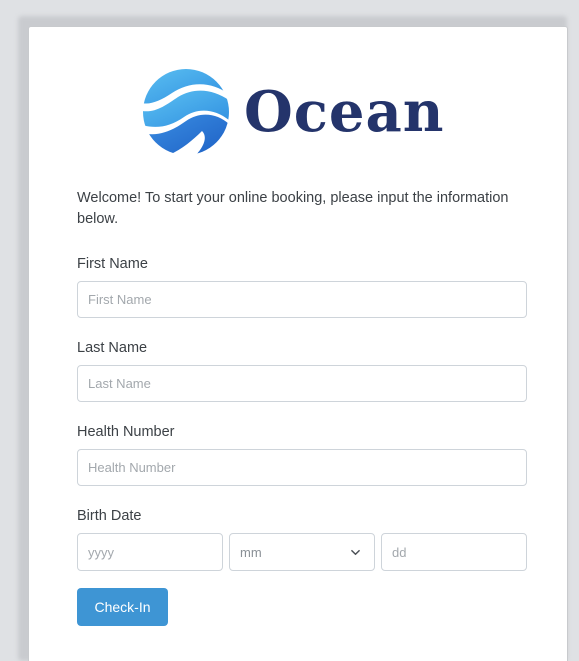 The image size is (579, 661). I want to click on check-in-button: Check-In, so click(122, 607).